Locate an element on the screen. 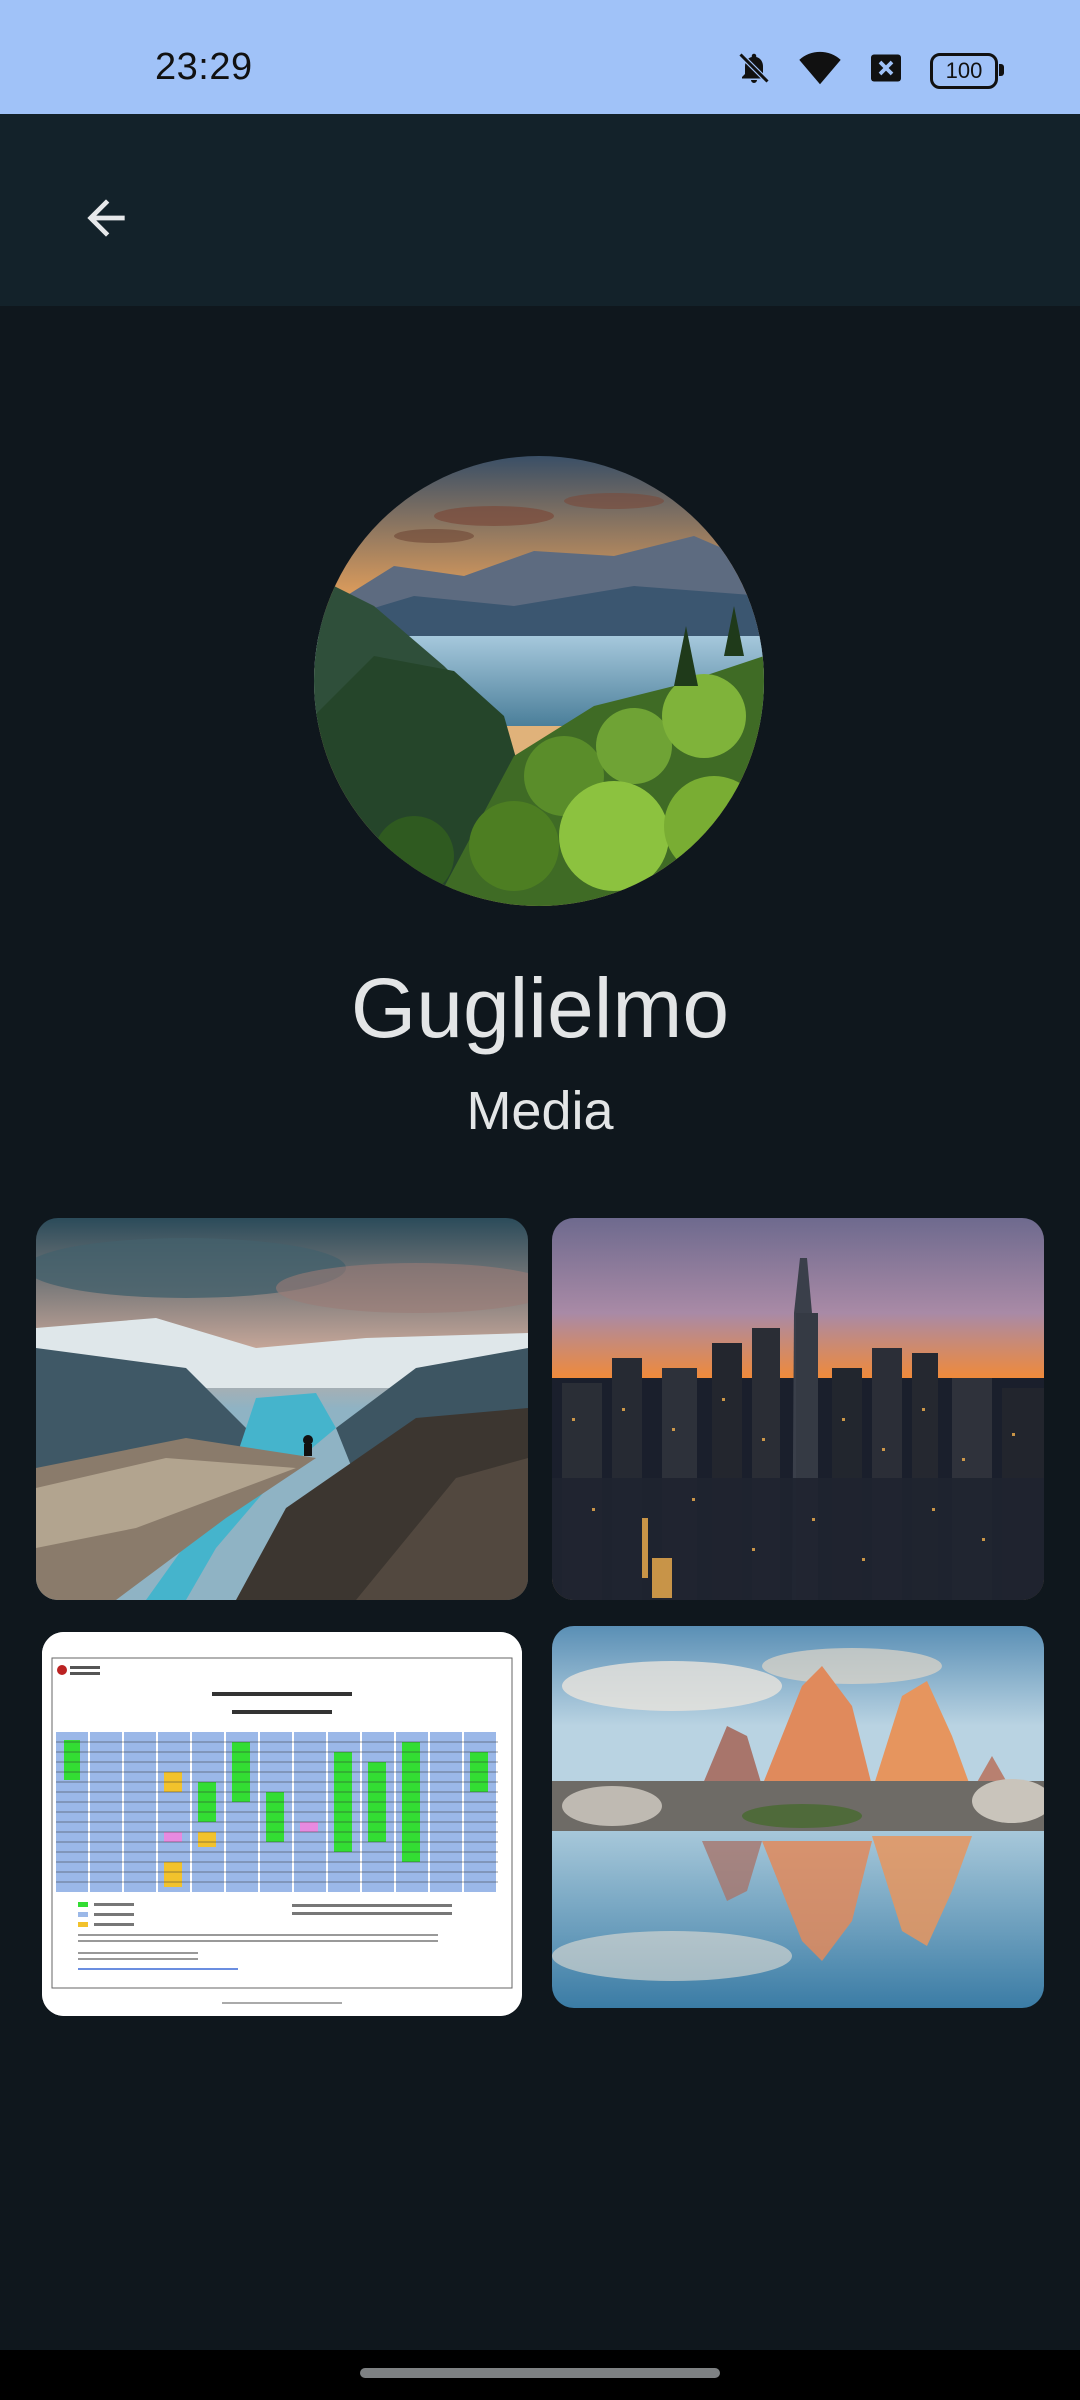  arrow-left-icon is located at coordinates (106, 220).